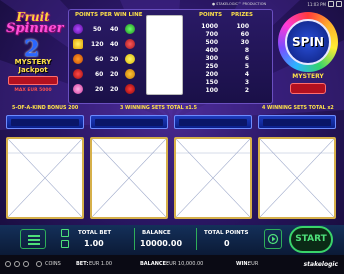 The height and width of the screenshot is (274, 344). I want to click on replay-icon, so click(273, 239).